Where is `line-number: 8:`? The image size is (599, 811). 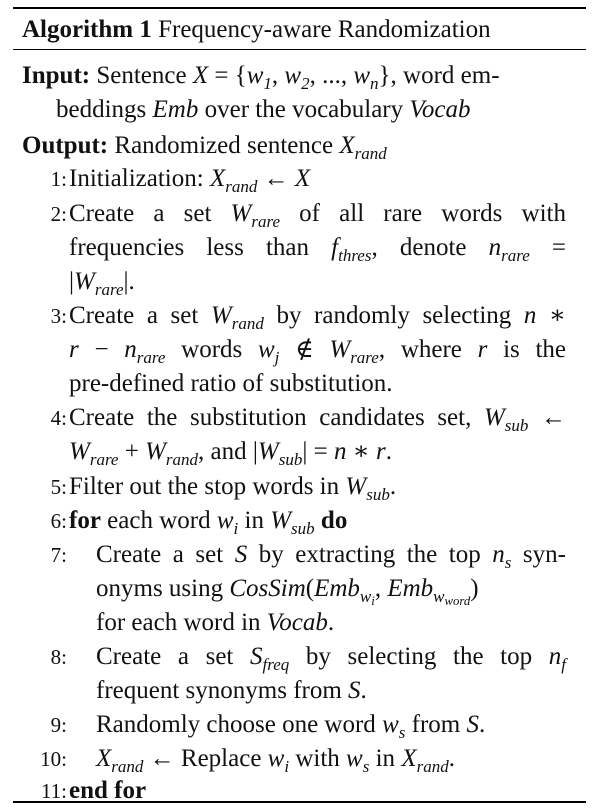 line-number: 8: is located at coordinates (58, 657).